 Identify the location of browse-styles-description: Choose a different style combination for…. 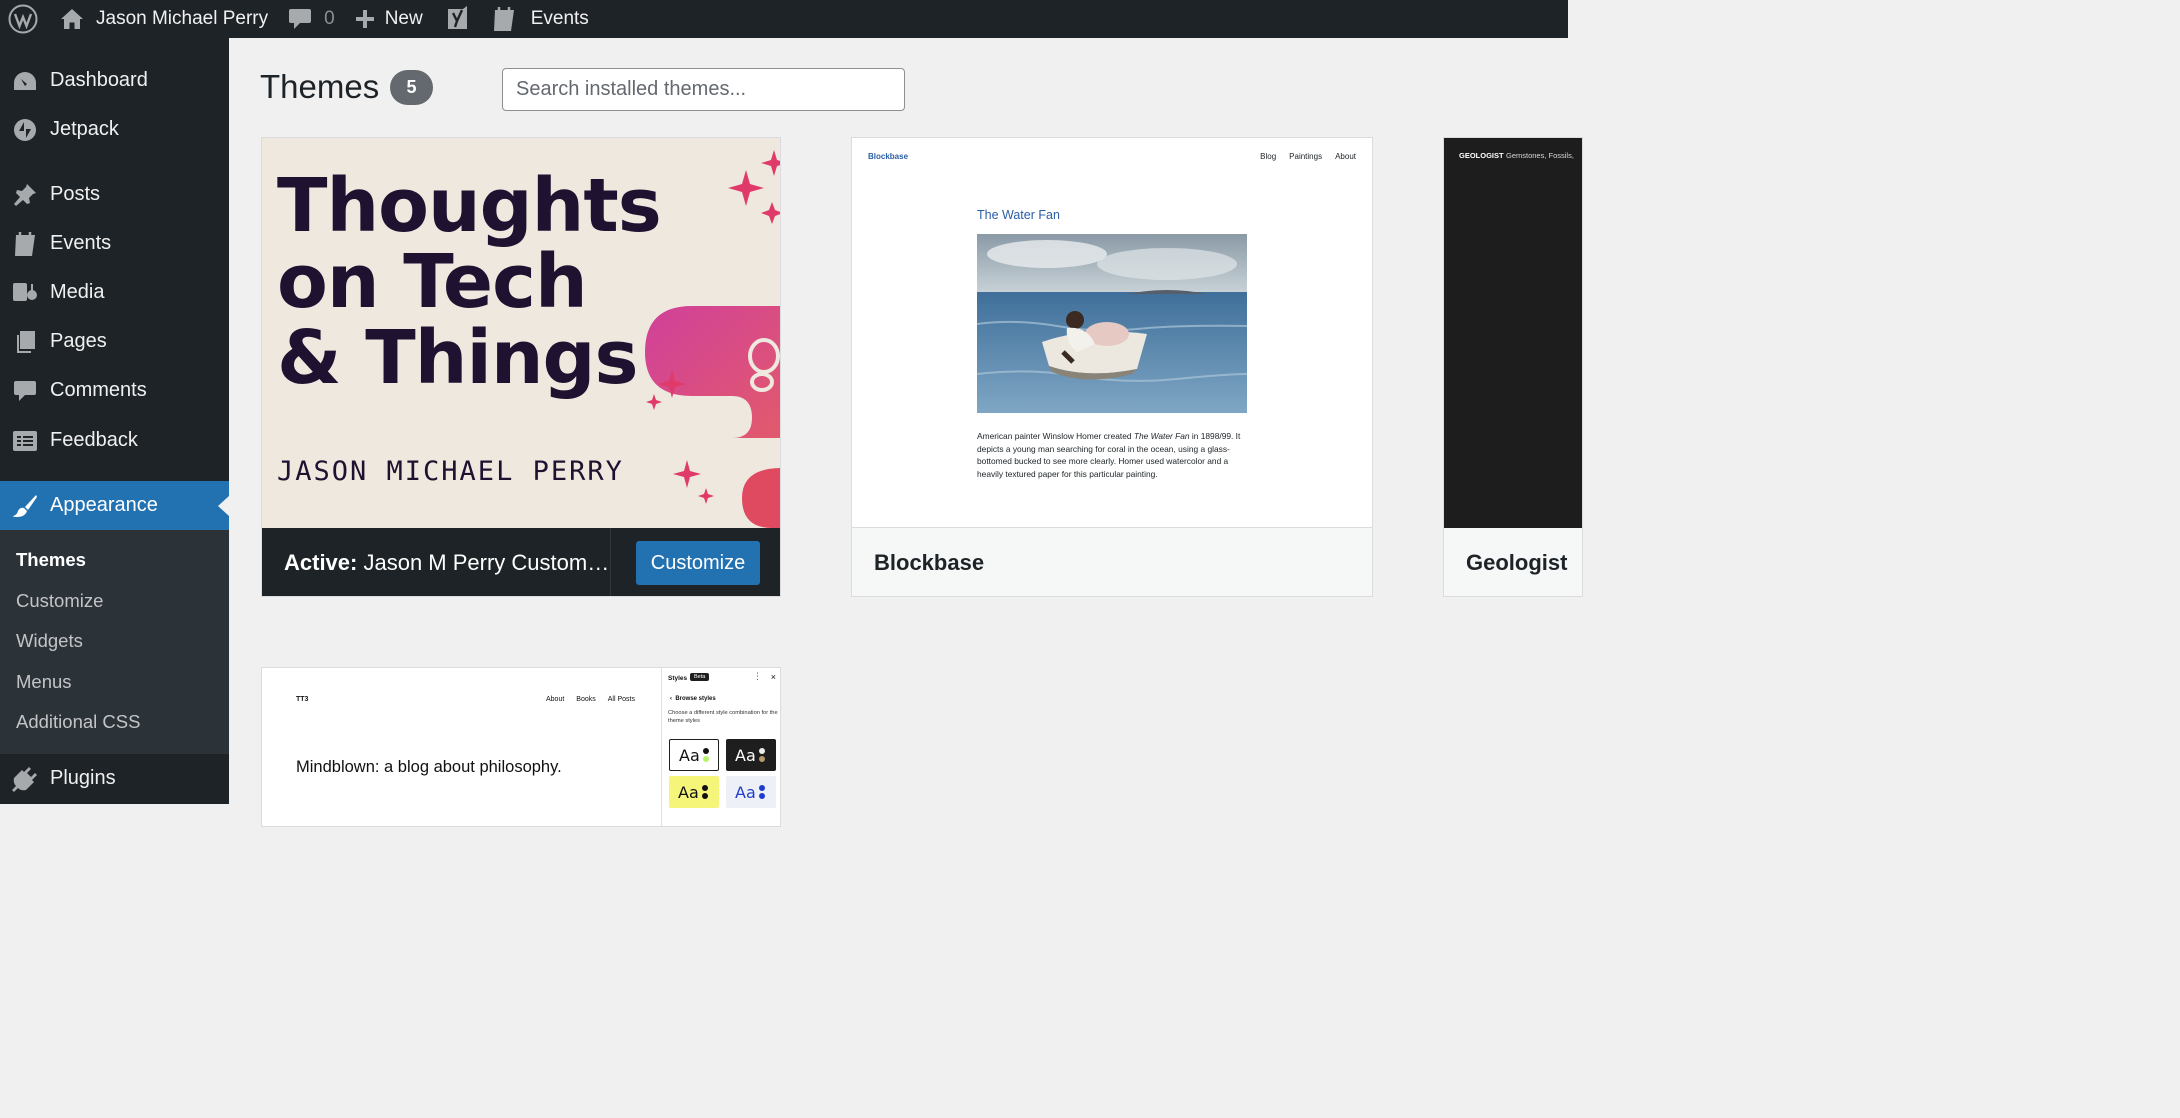
(723, 717).